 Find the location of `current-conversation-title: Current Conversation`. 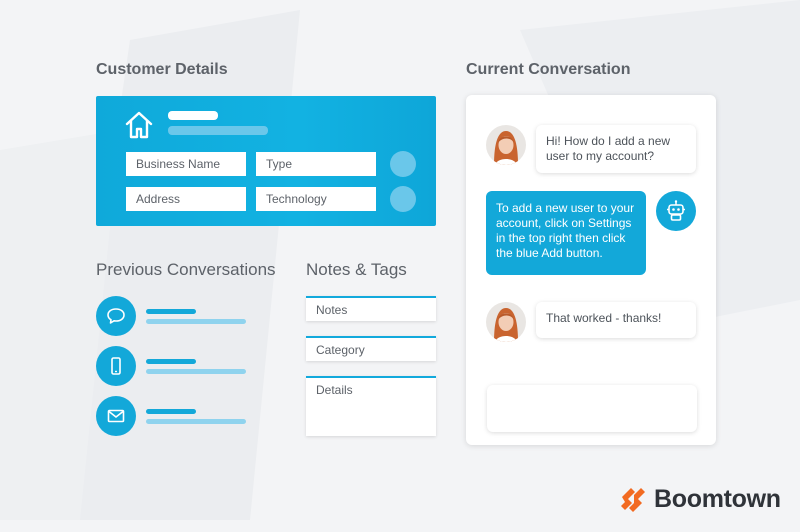

current-conversation-title: Current Conversation is located at coordinates (548, 69).